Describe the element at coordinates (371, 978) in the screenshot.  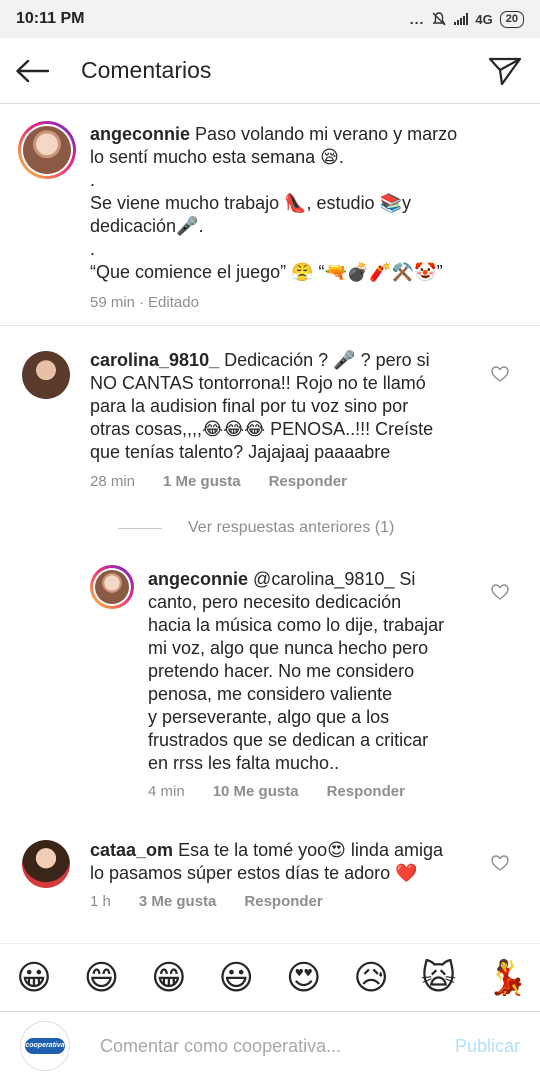
I see `emoji-button: 😥` at that location.